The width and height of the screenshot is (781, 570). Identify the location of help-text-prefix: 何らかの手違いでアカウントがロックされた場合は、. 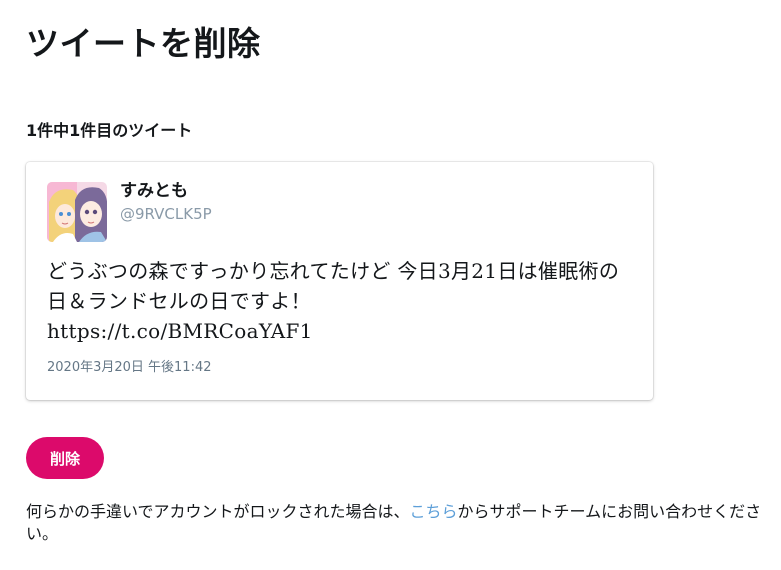
(218, 511).